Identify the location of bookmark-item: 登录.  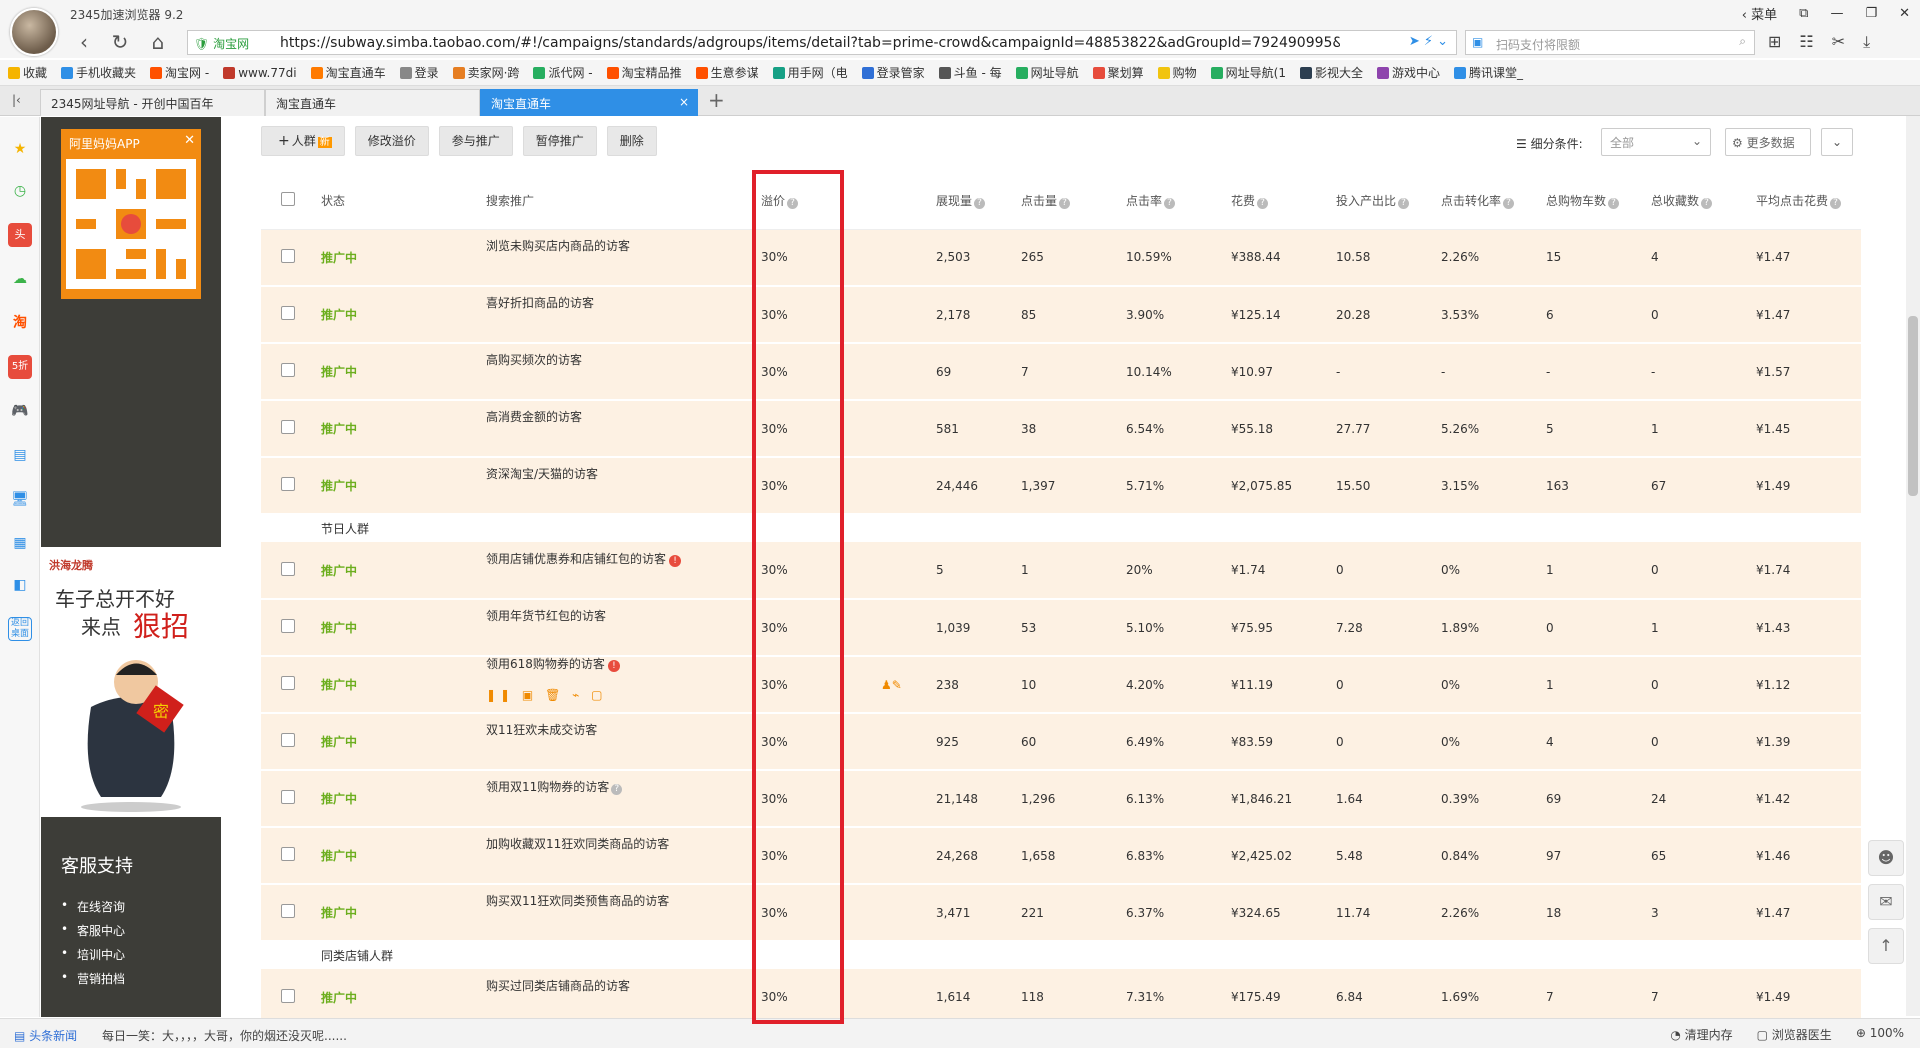
(419, 72).